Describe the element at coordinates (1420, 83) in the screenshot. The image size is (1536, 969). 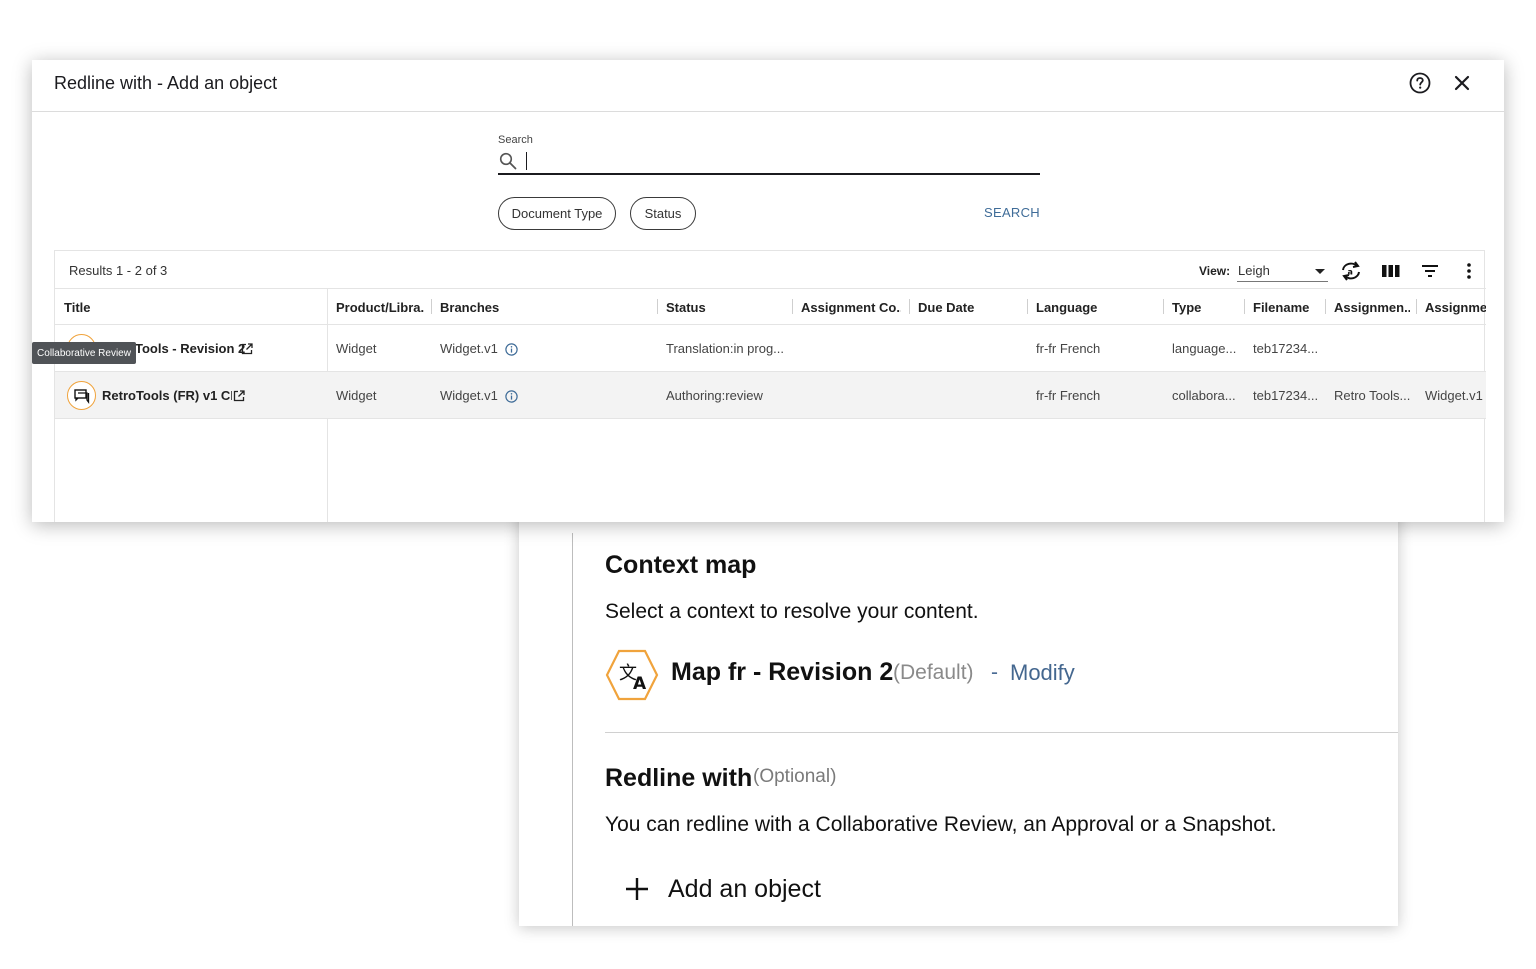
I see `help-icon` at that location.